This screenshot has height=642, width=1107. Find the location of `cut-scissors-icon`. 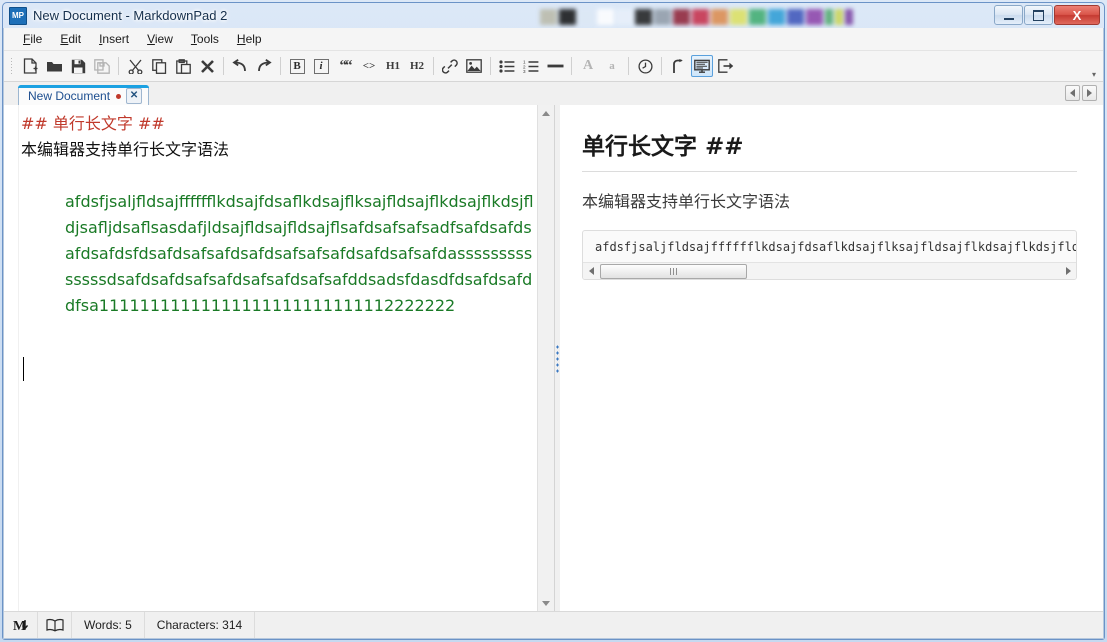

cut-scissors-icon is located at coordinates (135, 66).